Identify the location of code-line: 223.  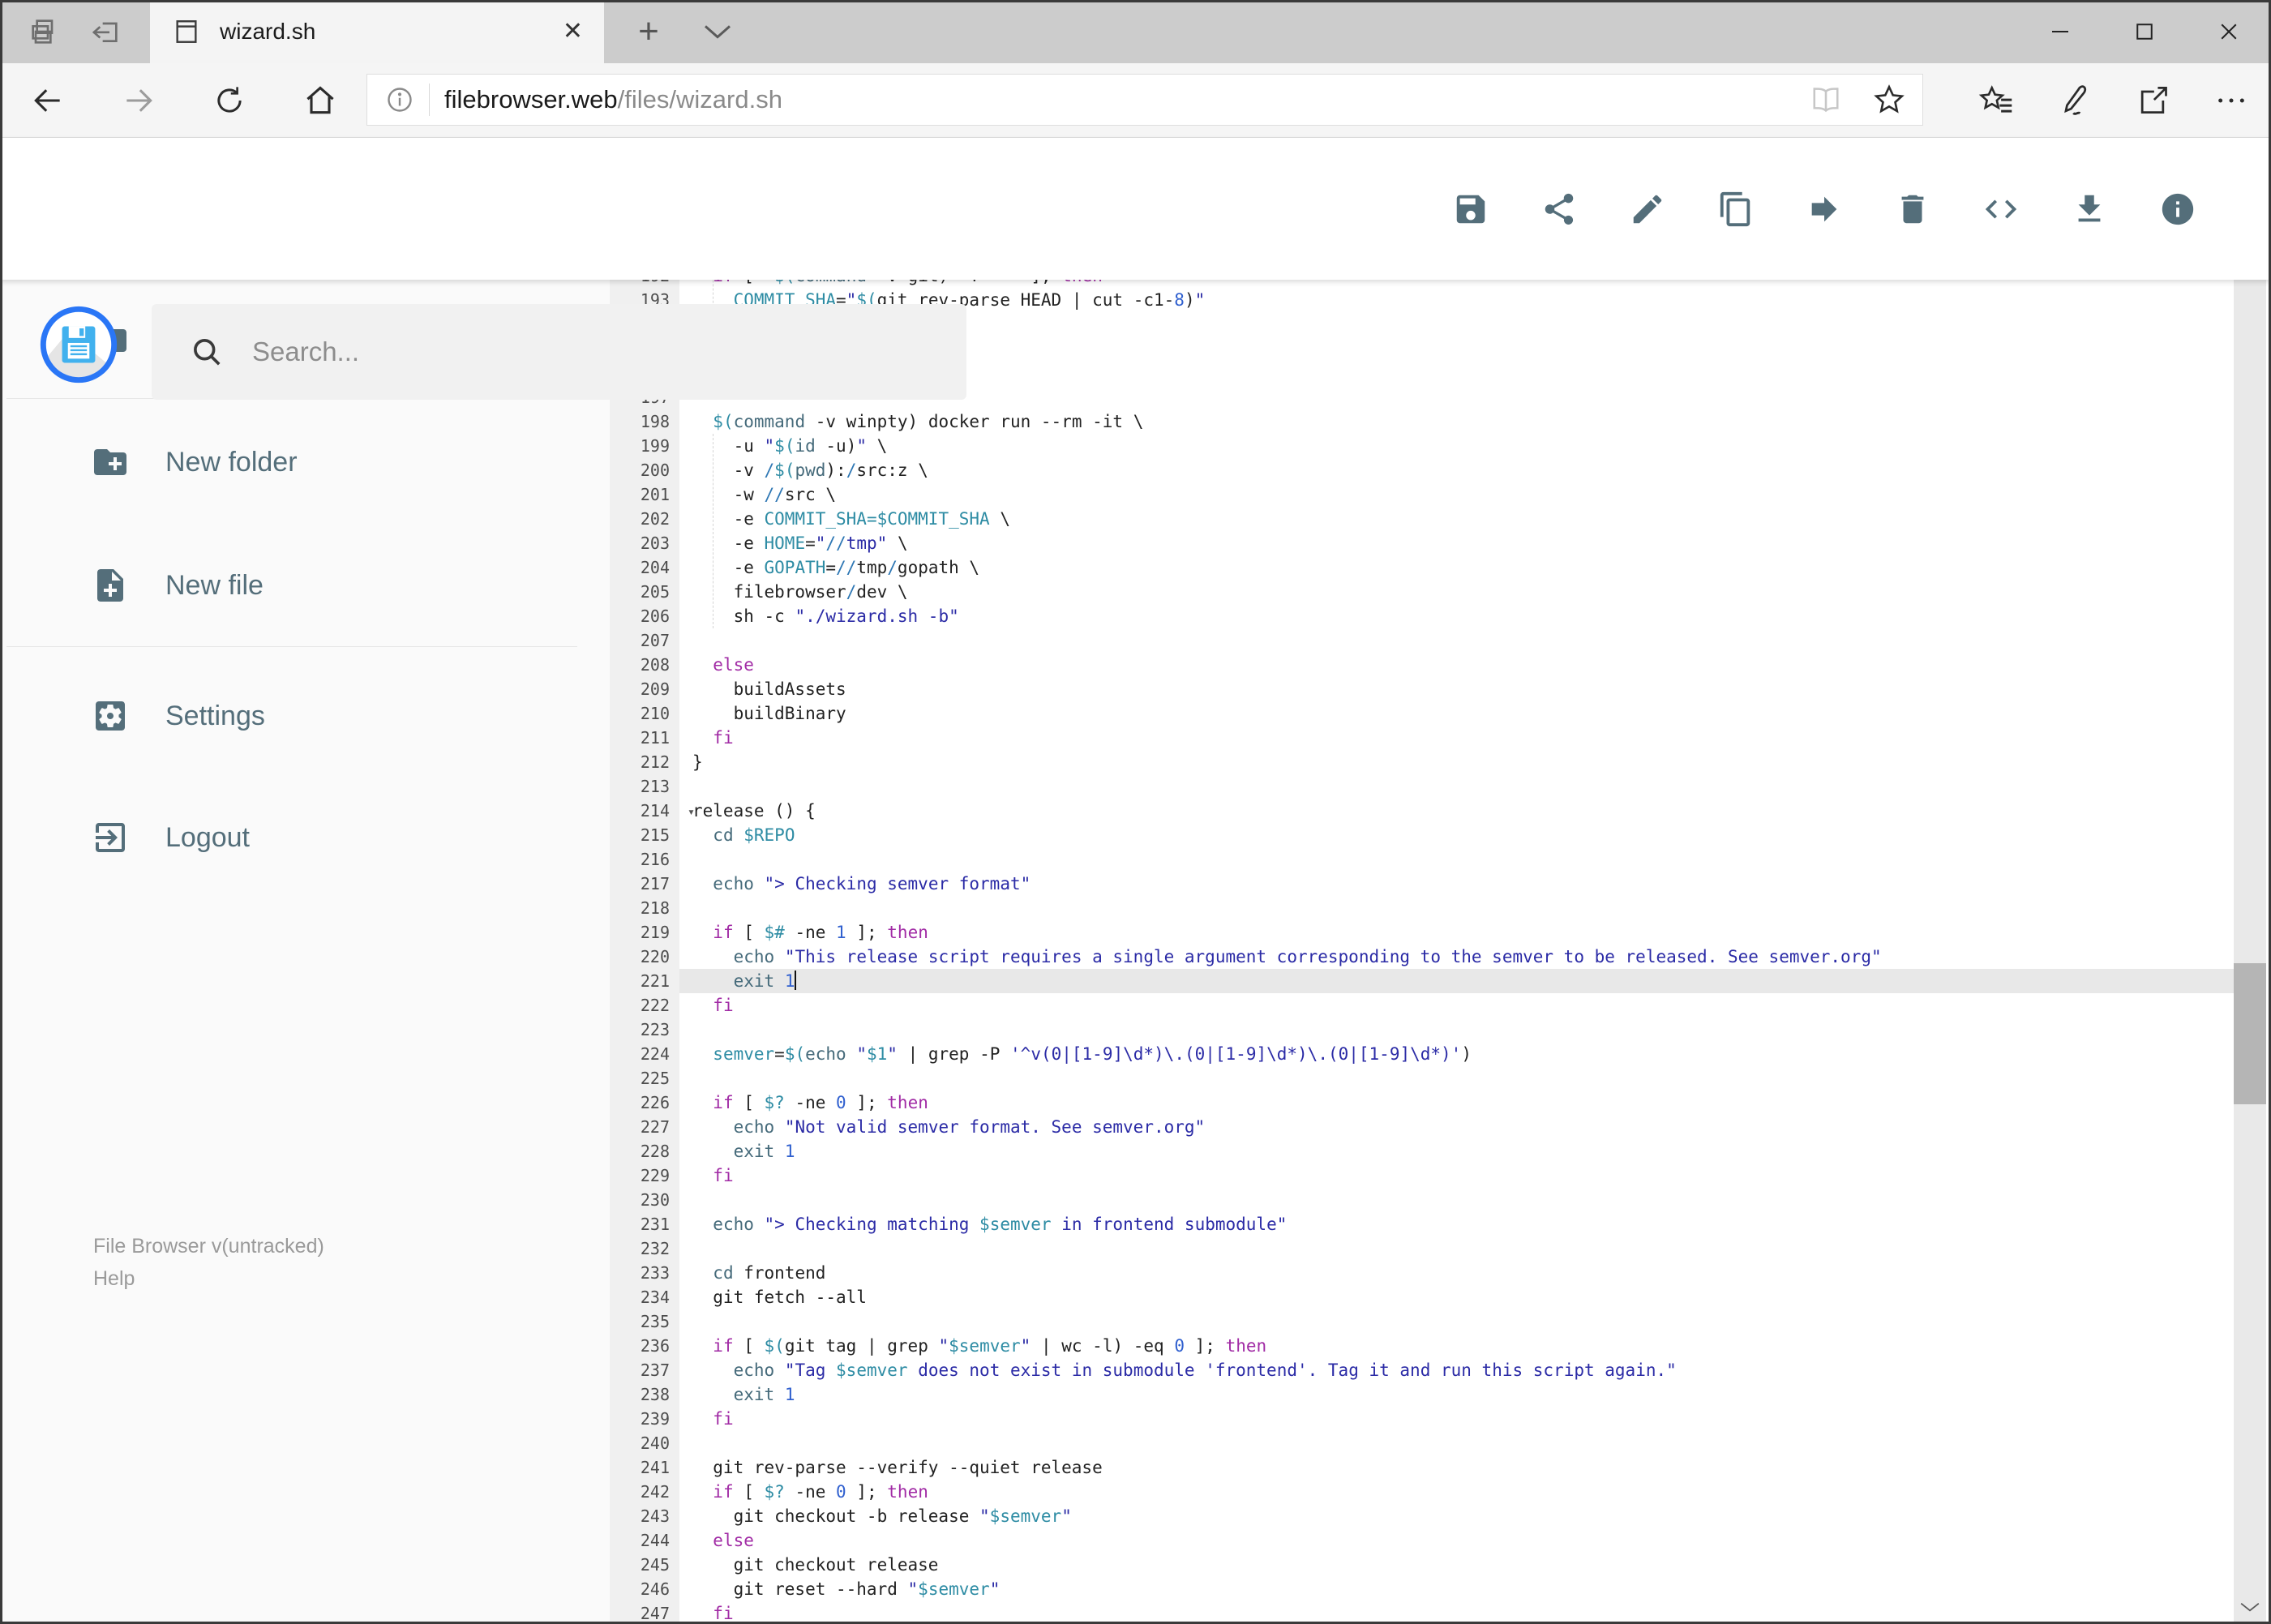
(1422, 1030).